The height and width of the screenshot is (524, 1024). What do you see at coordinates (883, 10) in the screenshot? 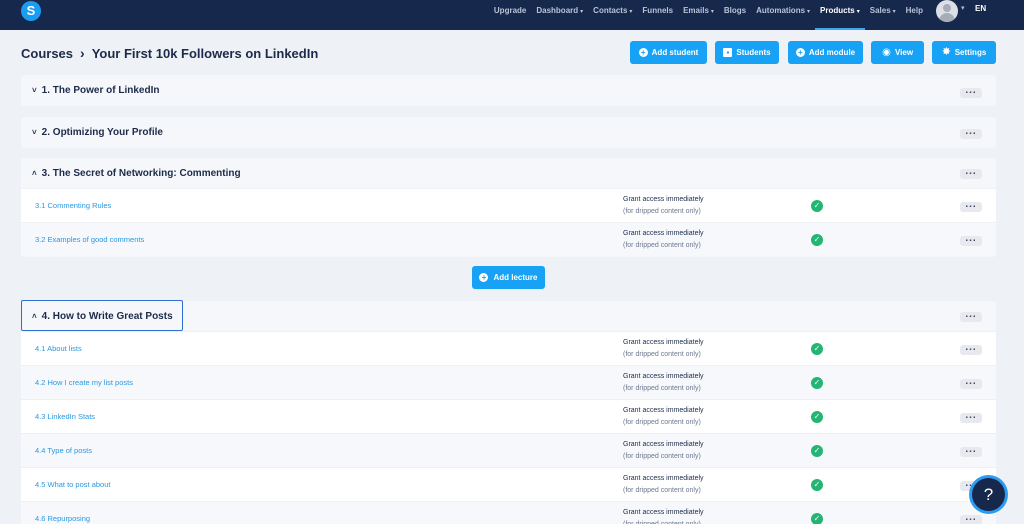
I see `nav-sales: Sales ▾` at bounding box center [883, 10].